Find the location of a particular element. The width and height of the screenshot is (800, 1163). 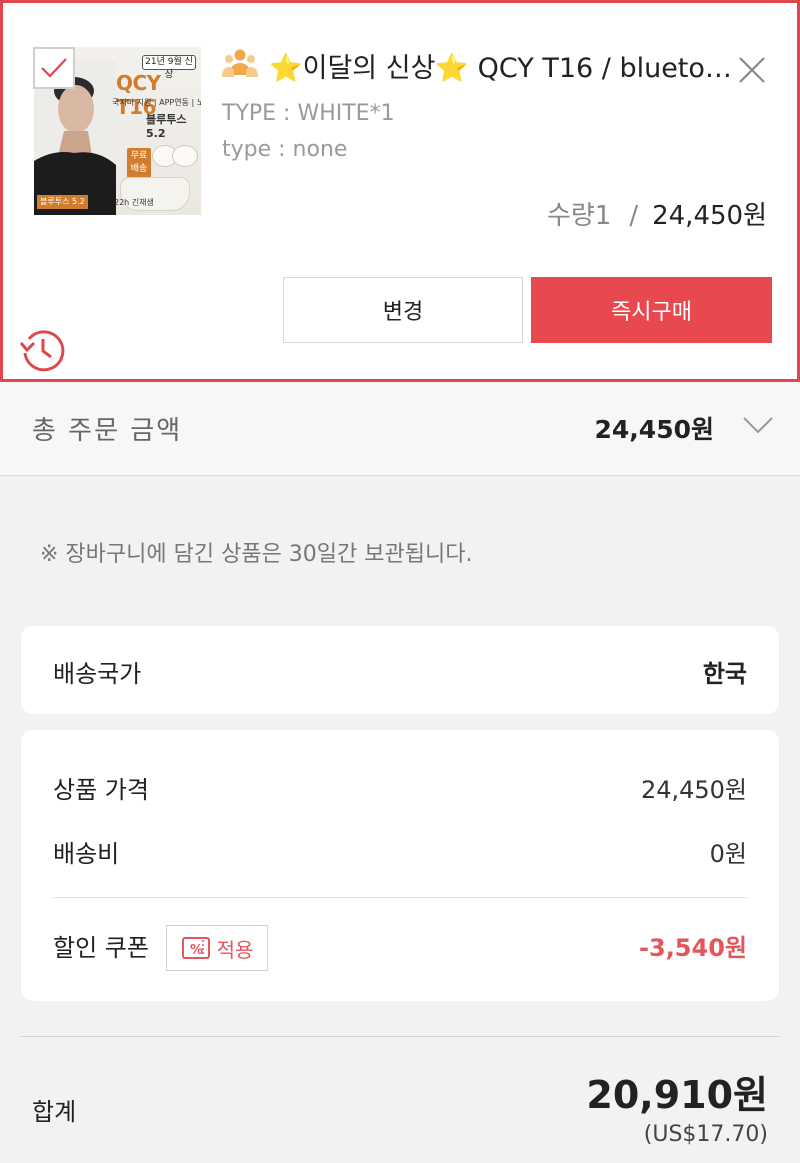

thumbnail-bluetooth: 블루투스 5.2 is located at coordinates (166, 126).